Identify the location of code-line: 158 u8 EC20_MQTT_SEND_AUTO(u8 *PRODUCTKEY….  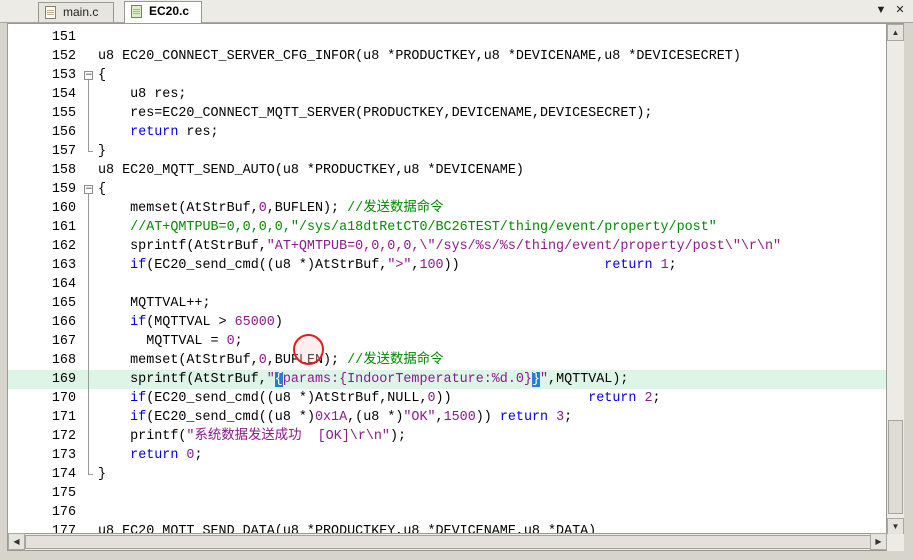
(447, 170).